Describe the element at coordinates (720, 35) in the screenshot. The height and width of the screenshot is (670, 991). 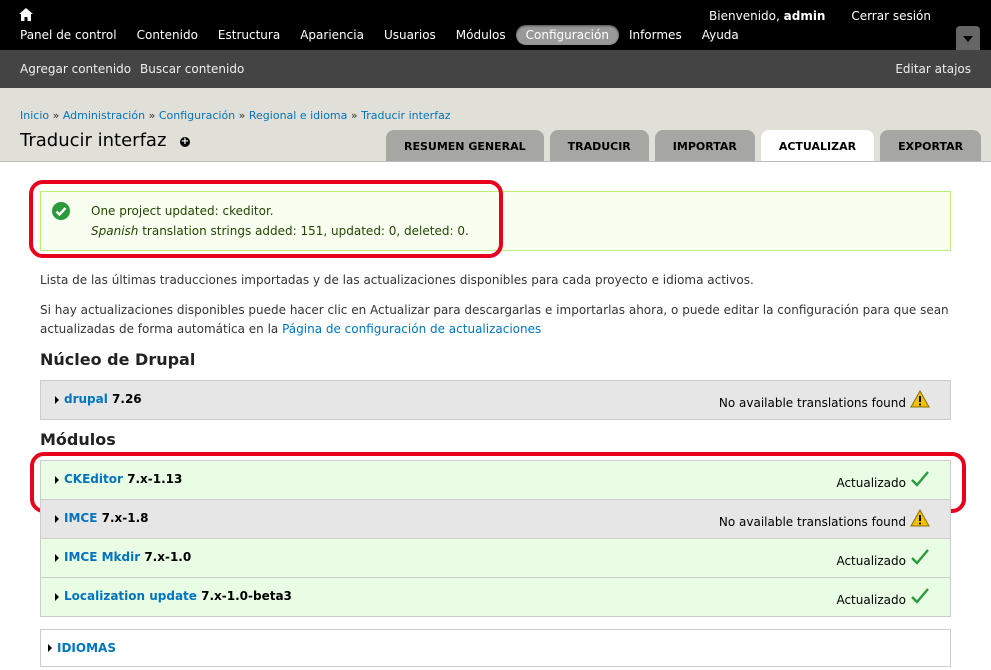
I see `menu-item-help: Ayuda` at that location.